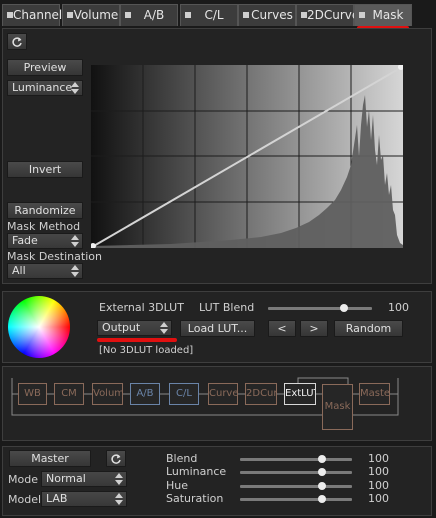 The width and height of the screenshot is (436, 518). Describe the element at coordinates (378, 458) in the screenshot. I see `blend-value: 100` at that location.